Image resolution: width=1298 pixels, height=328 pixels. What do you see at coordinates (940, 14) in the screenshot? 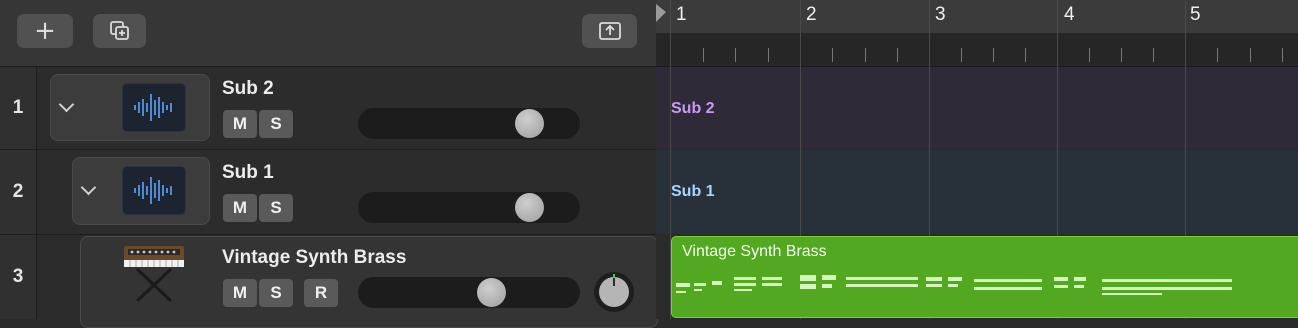
I see `bar-number: 3` at bounding box center [940, 14].